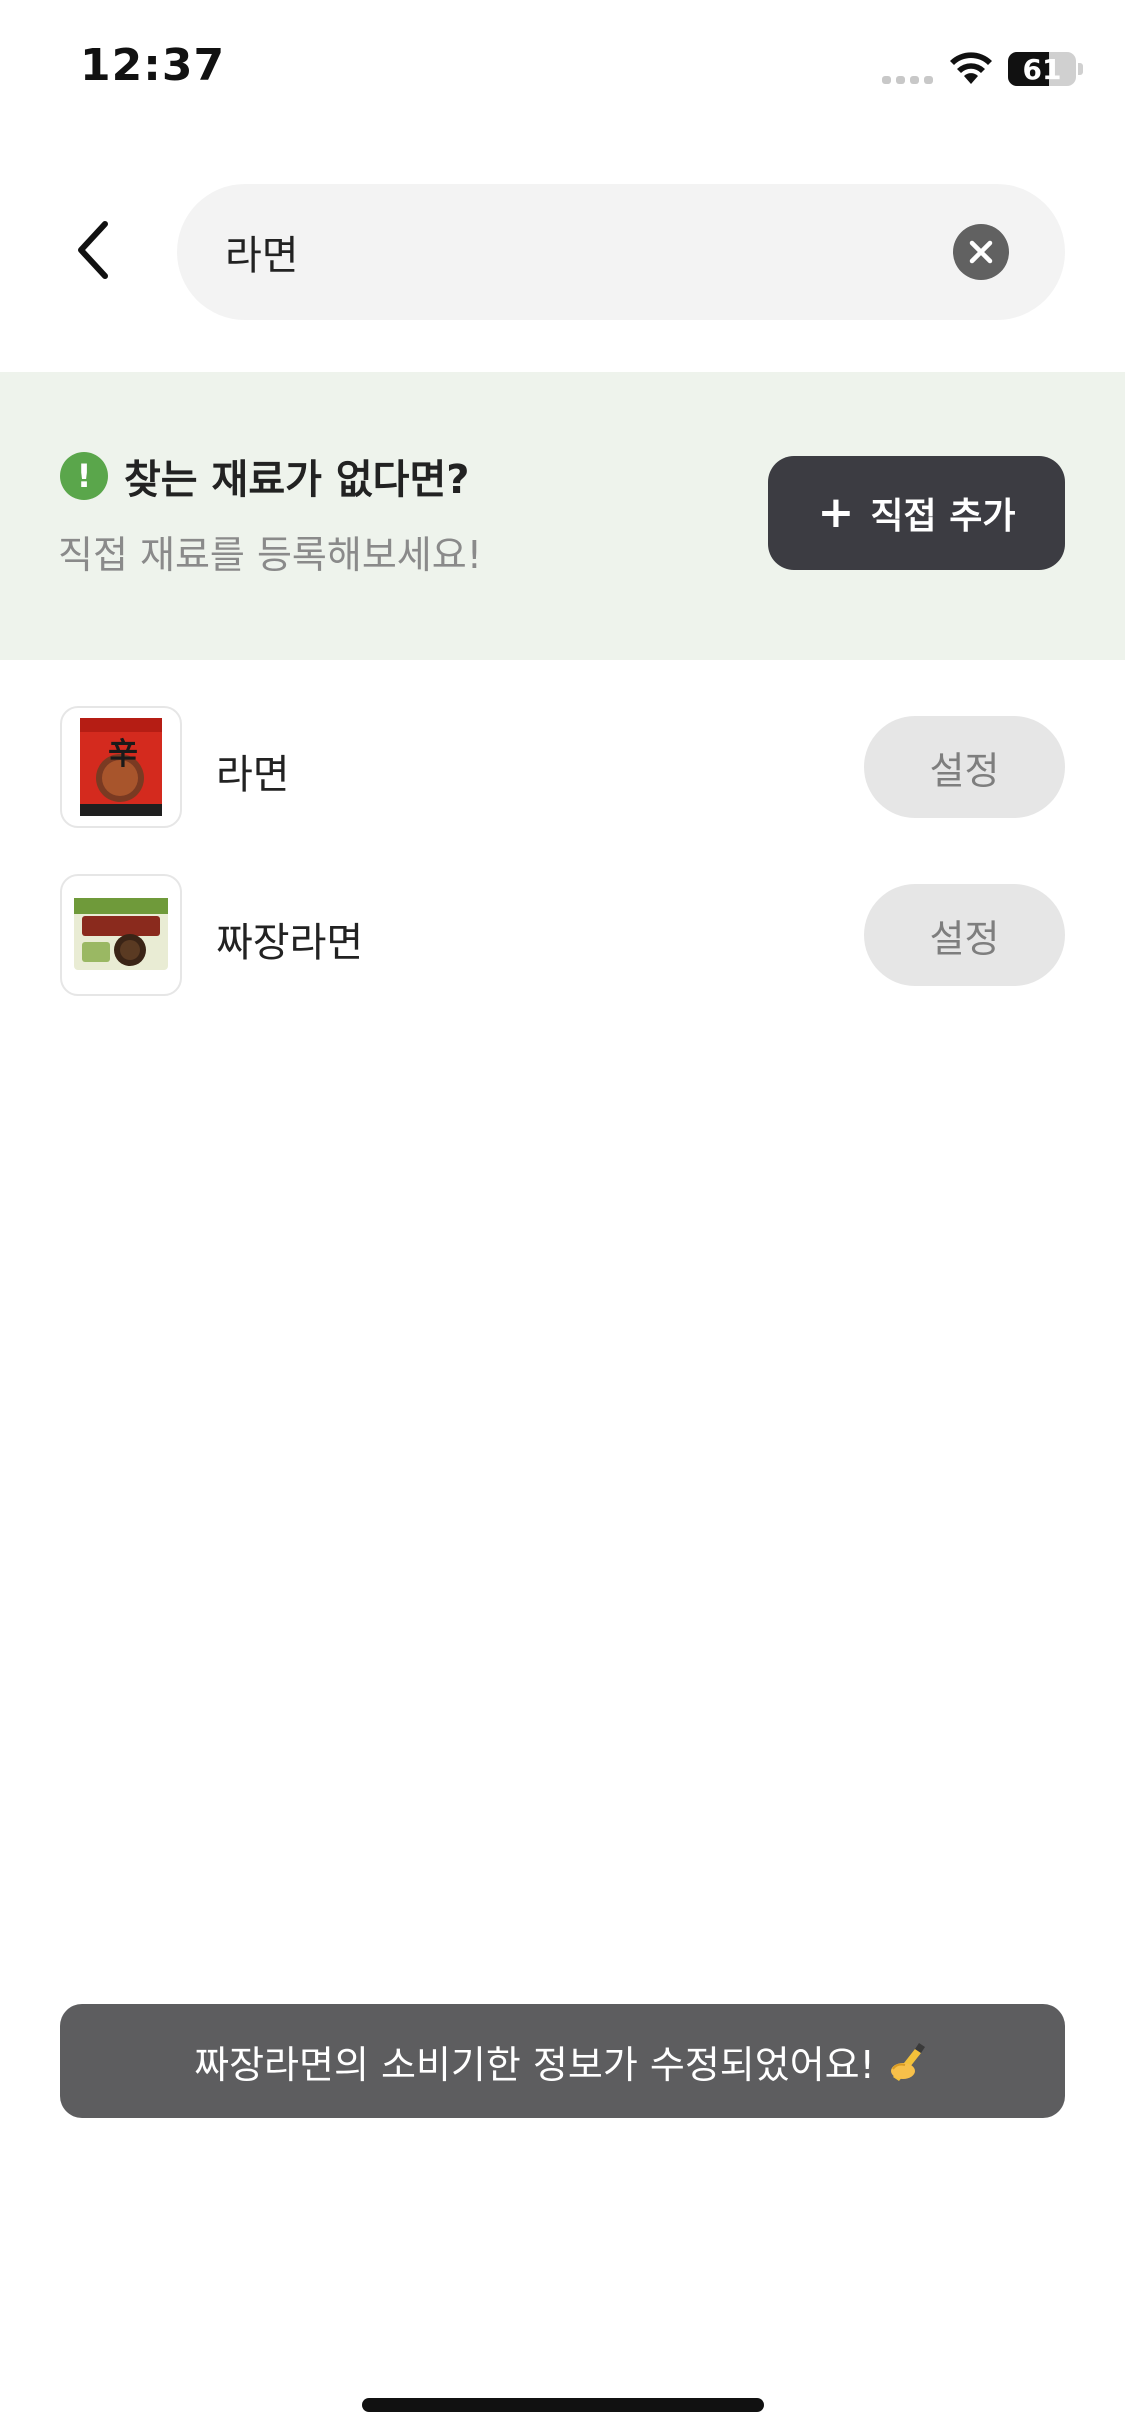 The image size is (1125, 2436). I want to click on ramen-package-icon: 辛, so click(121, 767).